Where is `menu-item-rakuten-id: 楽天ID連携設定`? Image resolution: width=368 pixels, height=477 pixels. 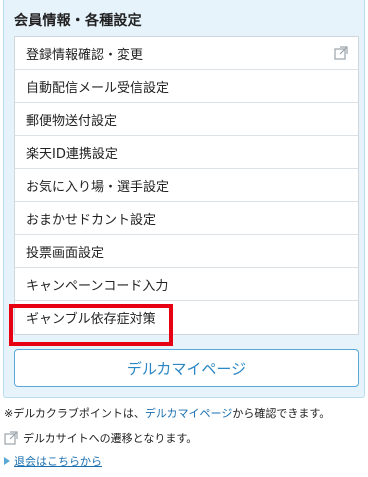 menu-item-rakuten-id: 楽天ID連携設定 is located at coordinates (186, 152).